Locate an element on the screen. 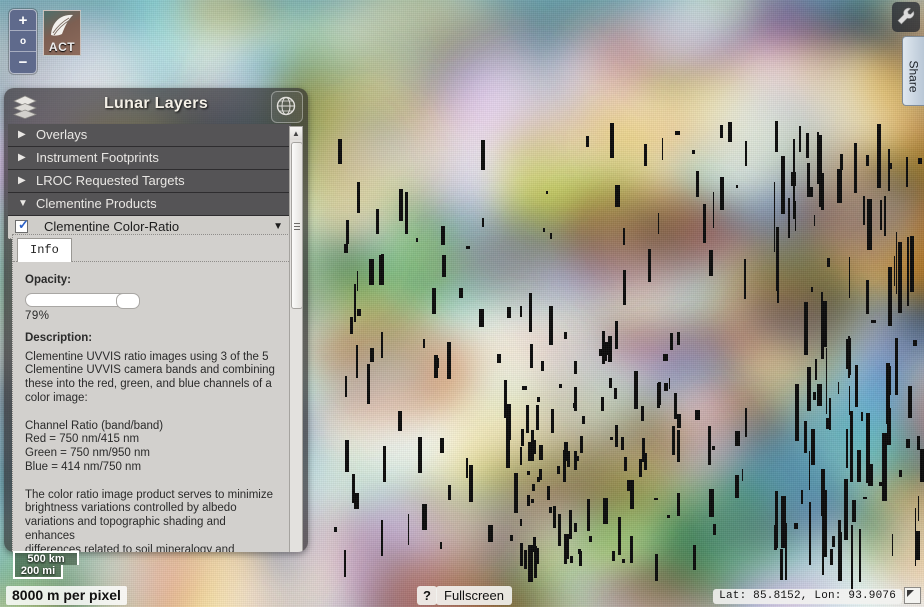  panel-title: Lunar Layers is located at coordinates (156, 103).